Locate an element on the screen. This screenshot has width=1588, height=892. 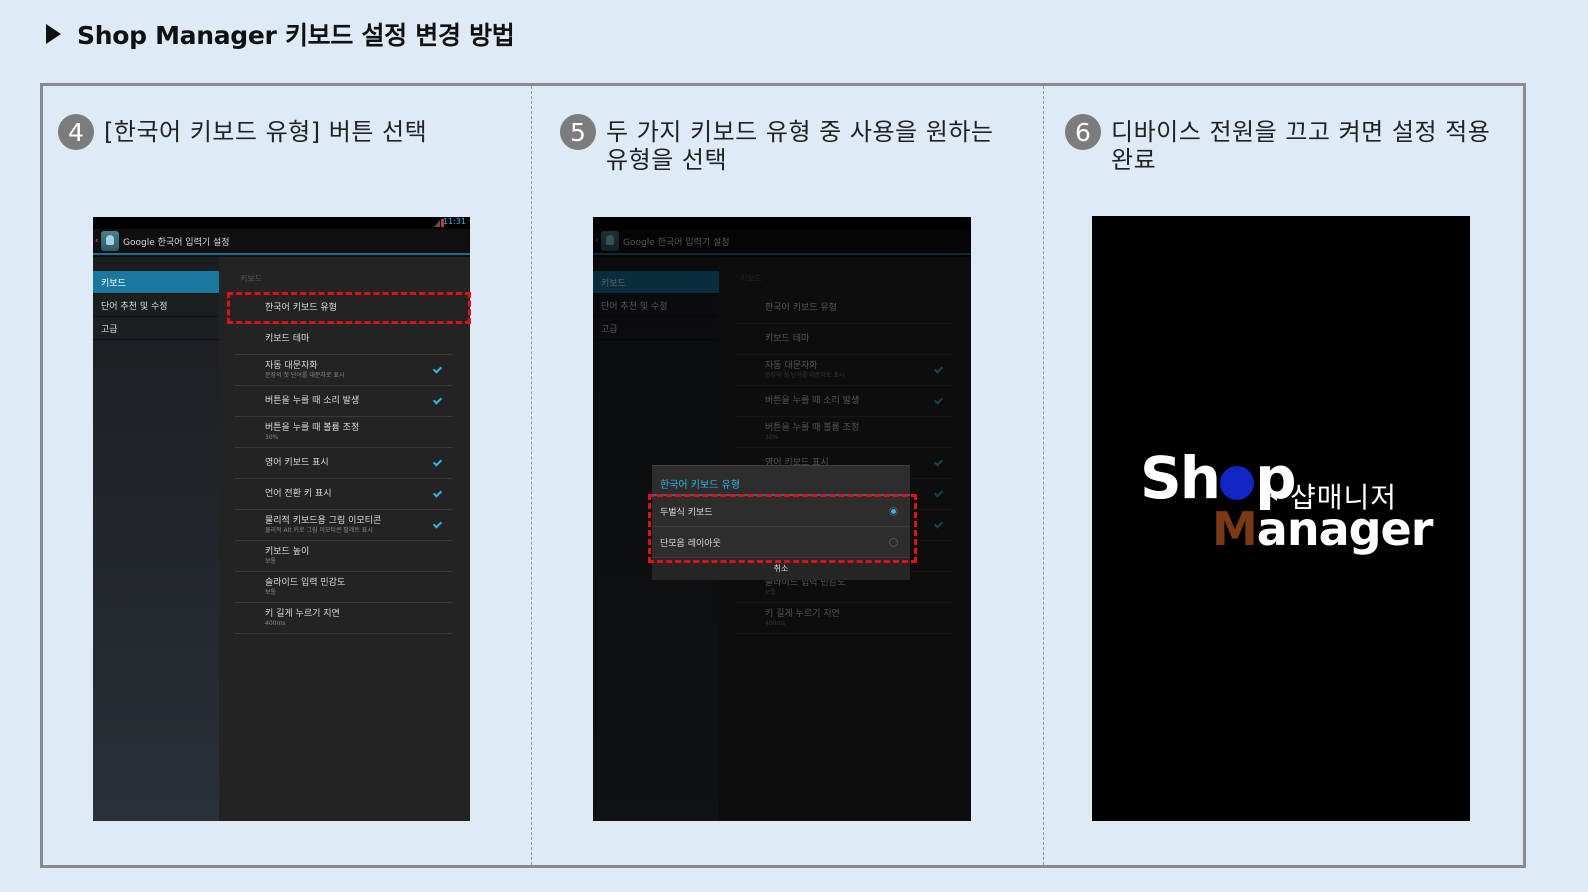
step-text-line: 디바이스 전원을 끄고 켜면 설정 적용 is located at coordinates (1301, 132).